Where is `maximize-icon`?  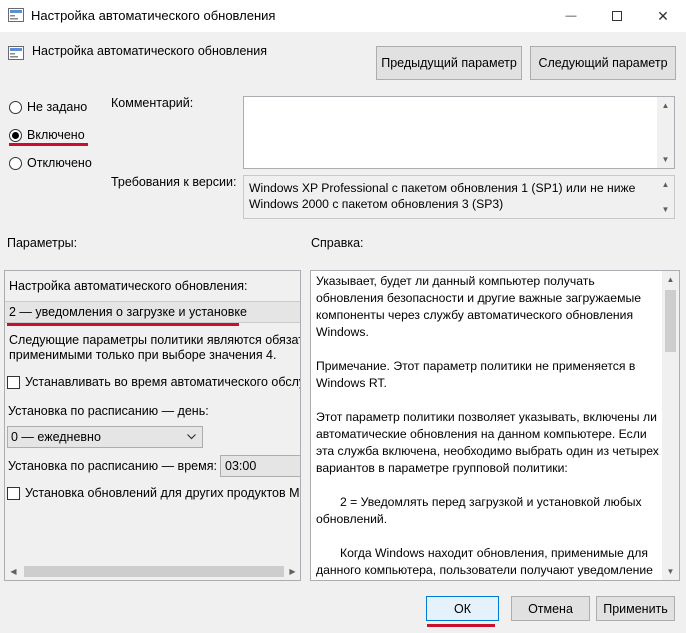 maximize-icon is located at coordinates (617, 16).